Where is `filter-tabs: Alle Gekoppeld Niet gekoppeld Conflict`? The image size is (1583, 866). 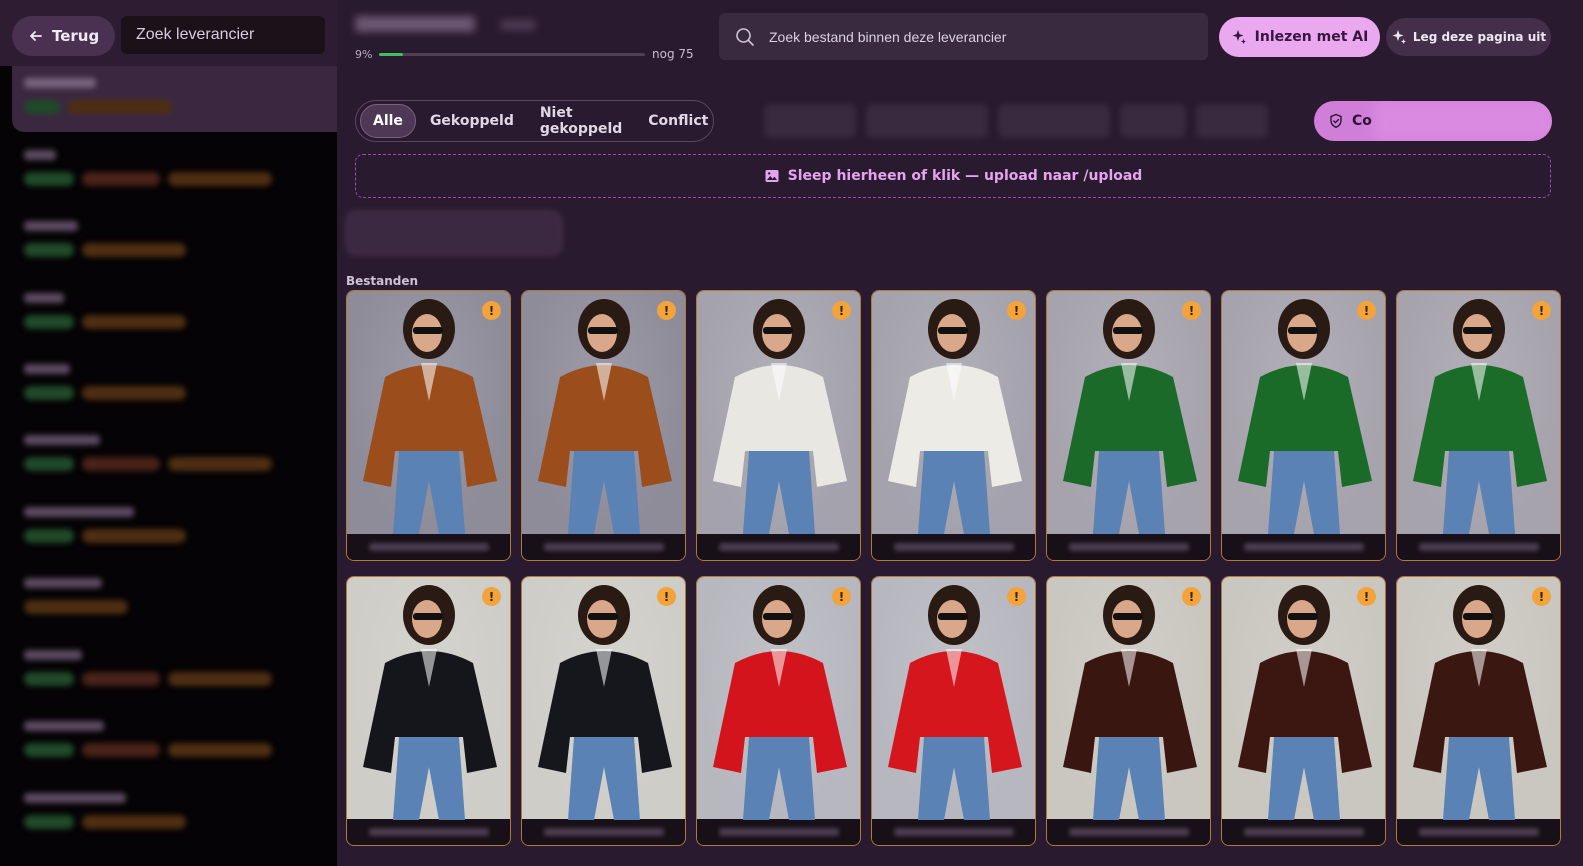
filter-tabs: Alle Gekoppeld Niet gekoppeld Conflict is located at coordinates (534, 121).